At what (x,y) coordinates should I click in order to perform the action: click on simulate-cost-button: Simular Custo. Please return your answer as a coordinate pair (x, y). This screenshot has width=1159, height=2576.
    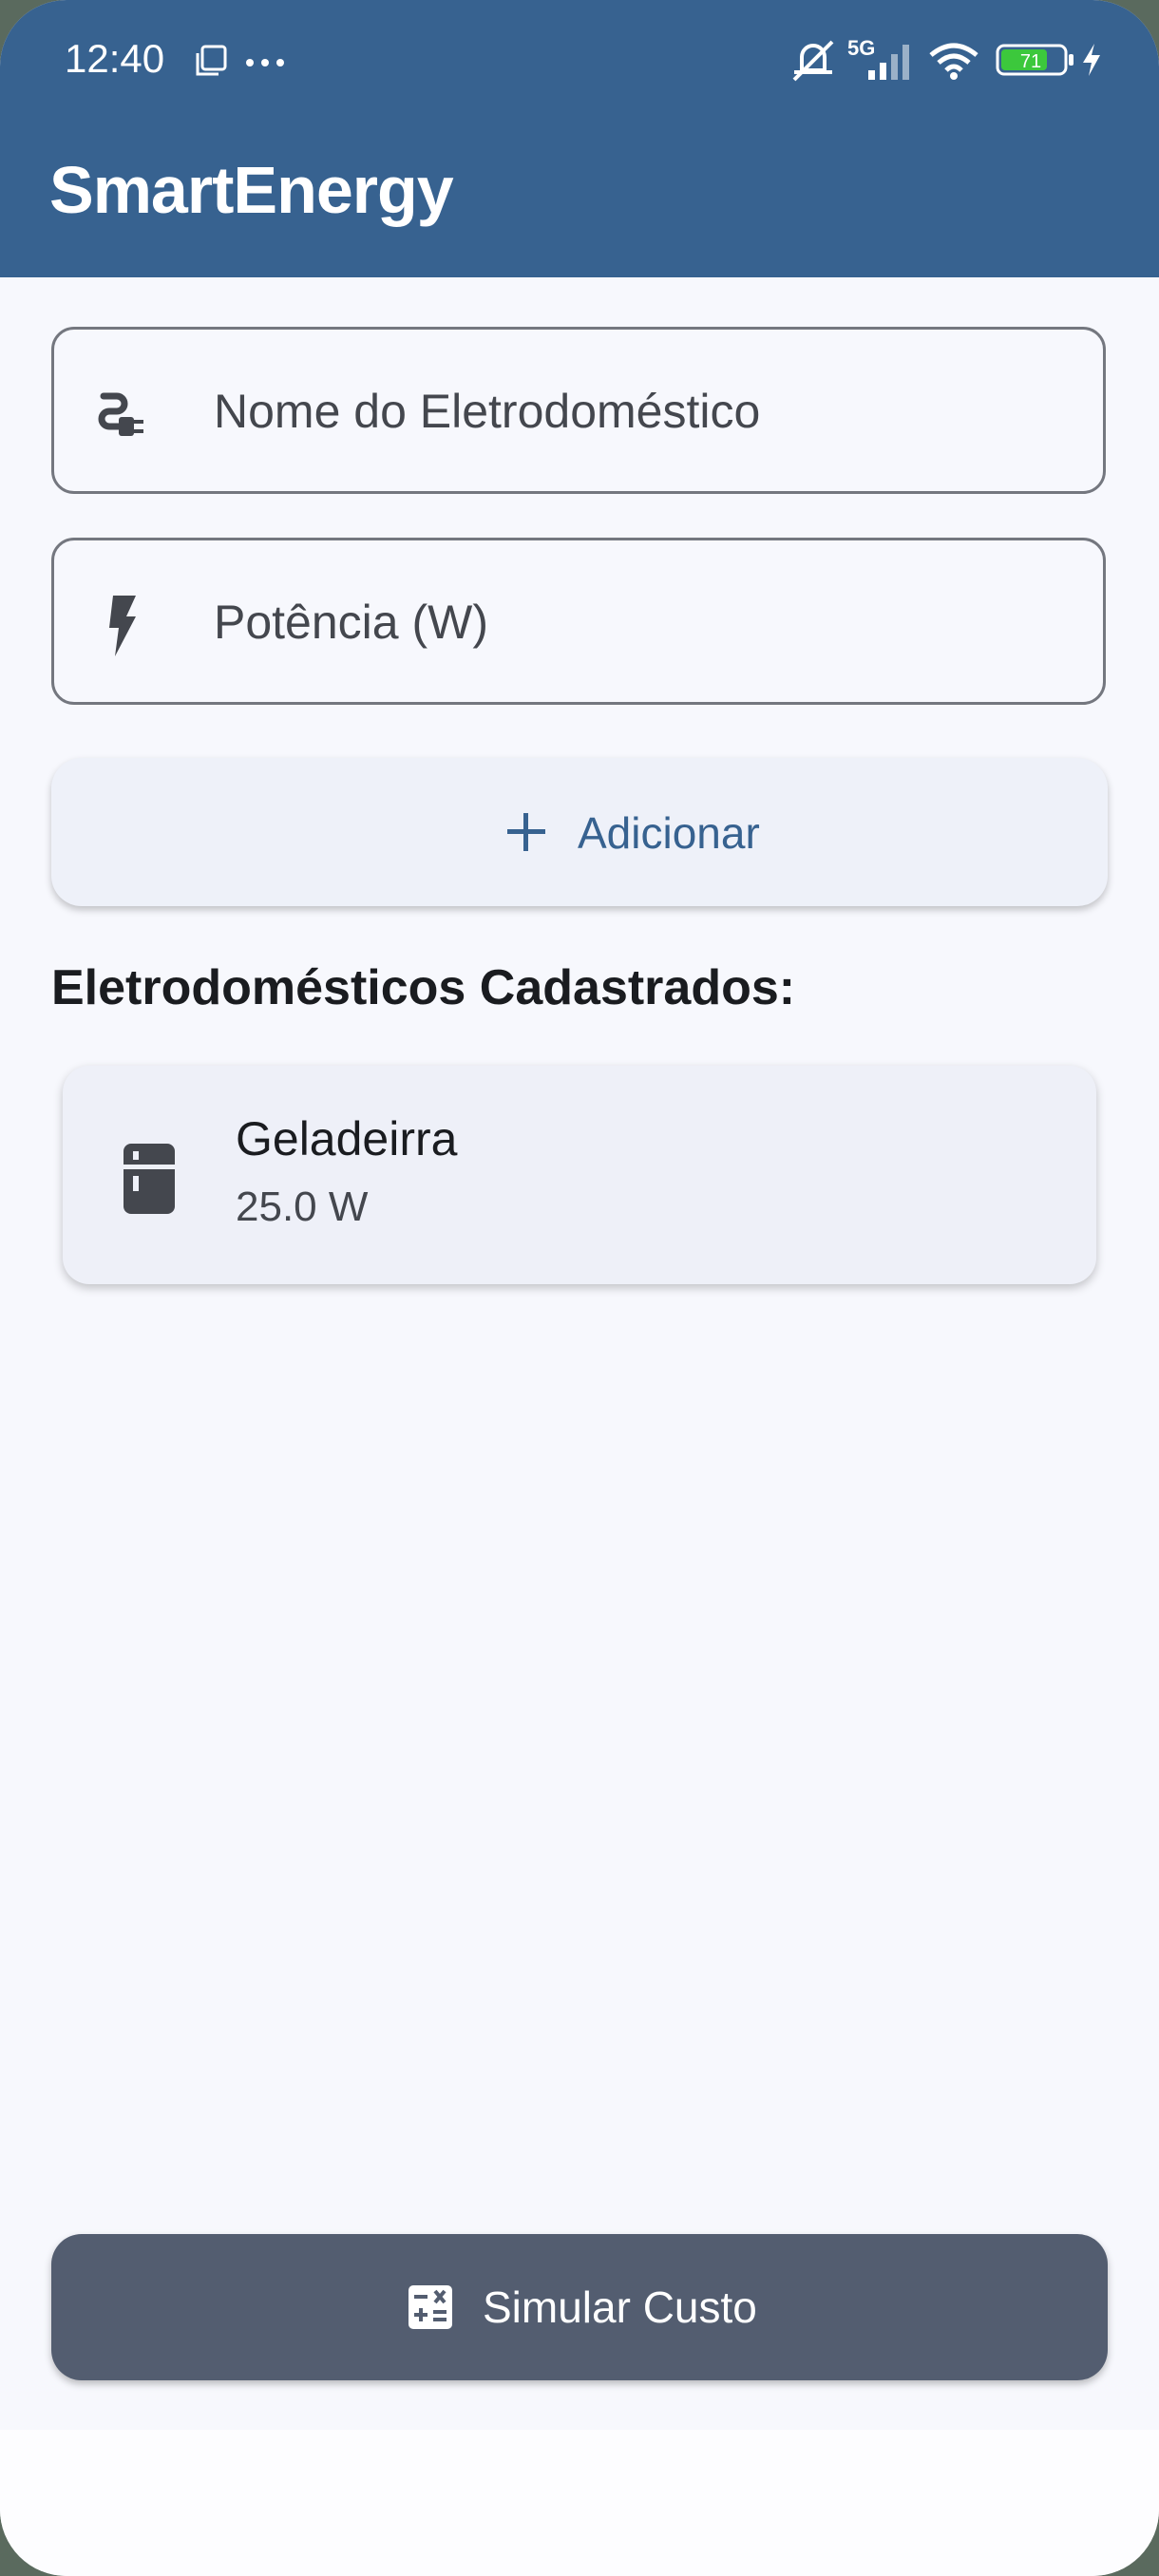
    Looking at the image, I should click on (579, 2307).